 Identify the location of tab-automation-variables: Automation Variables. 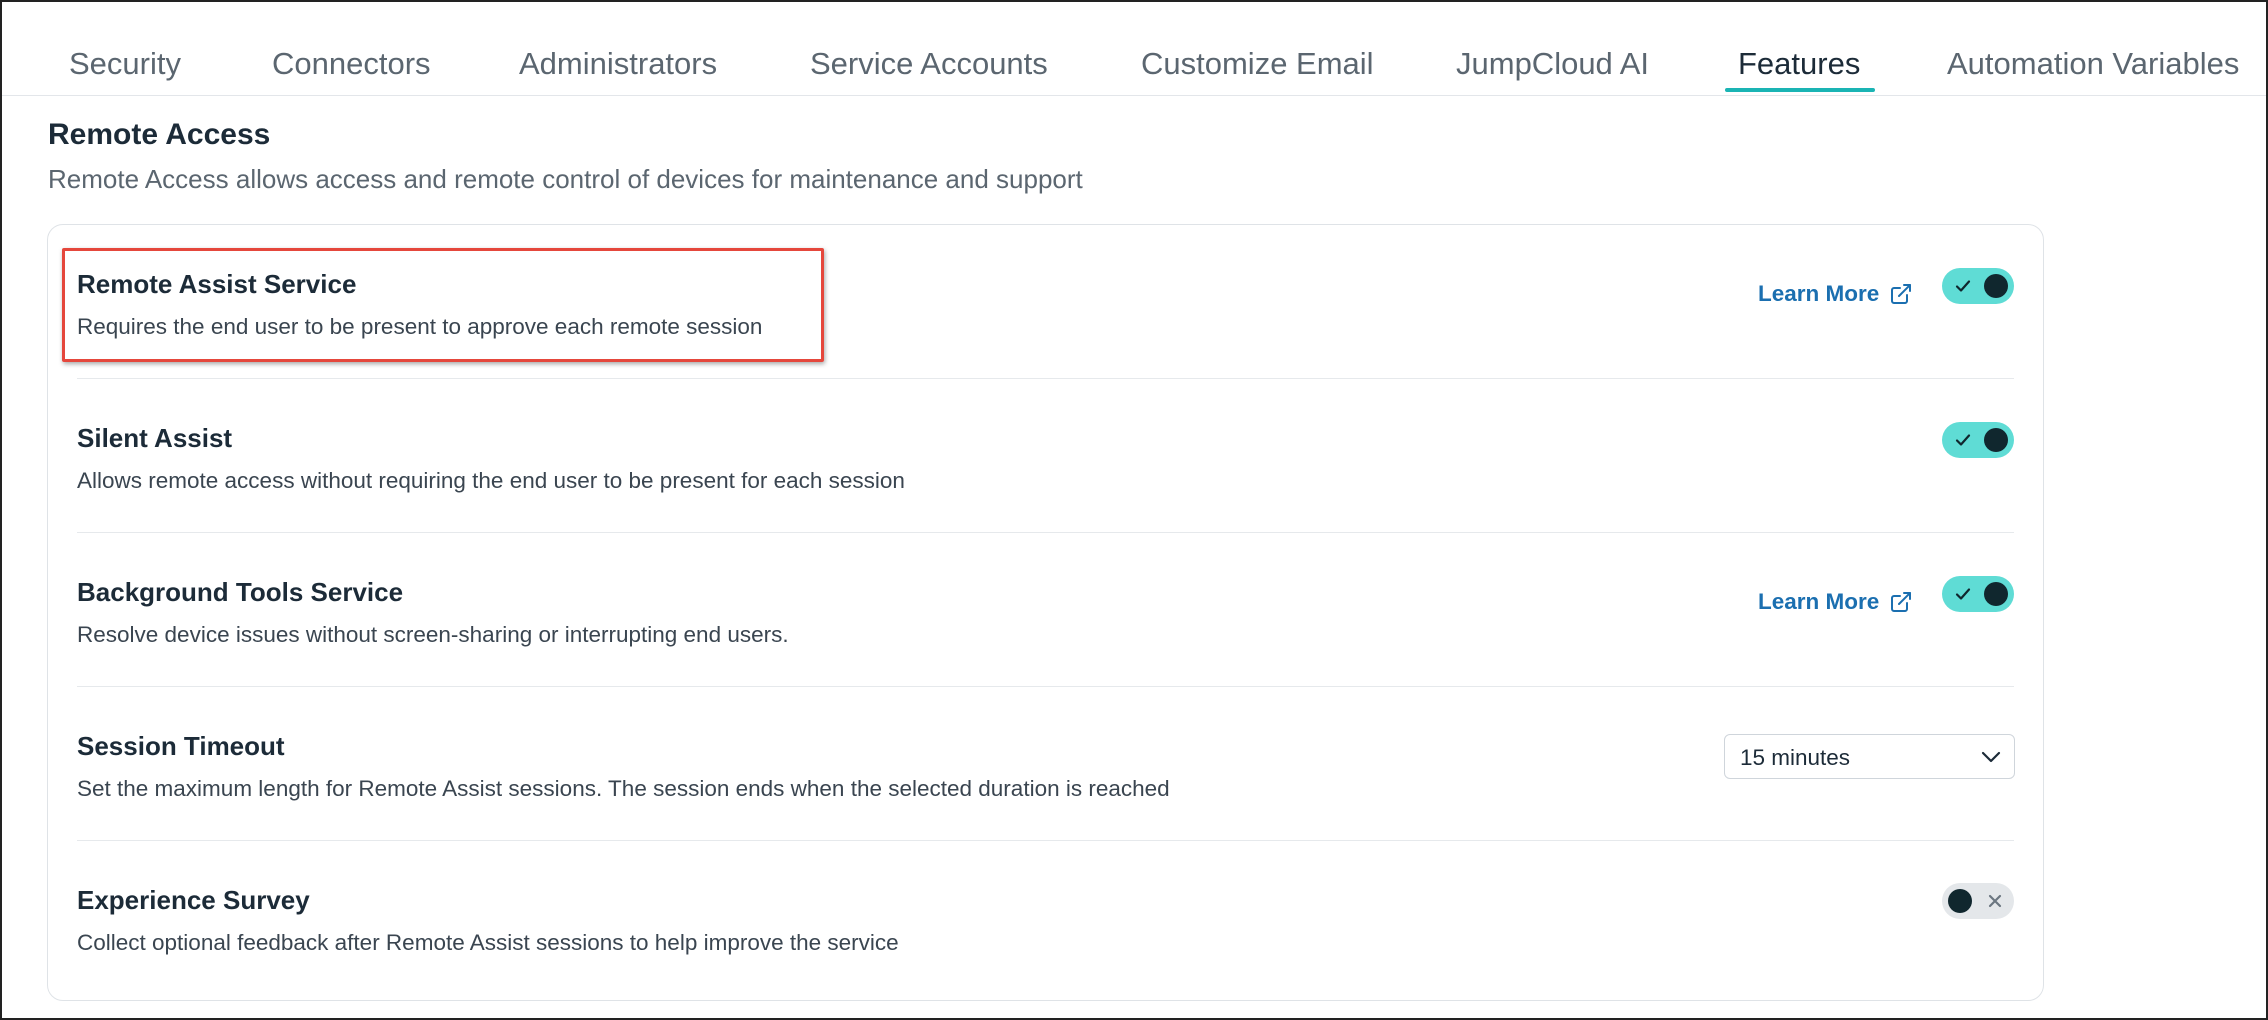
(2093, 64).